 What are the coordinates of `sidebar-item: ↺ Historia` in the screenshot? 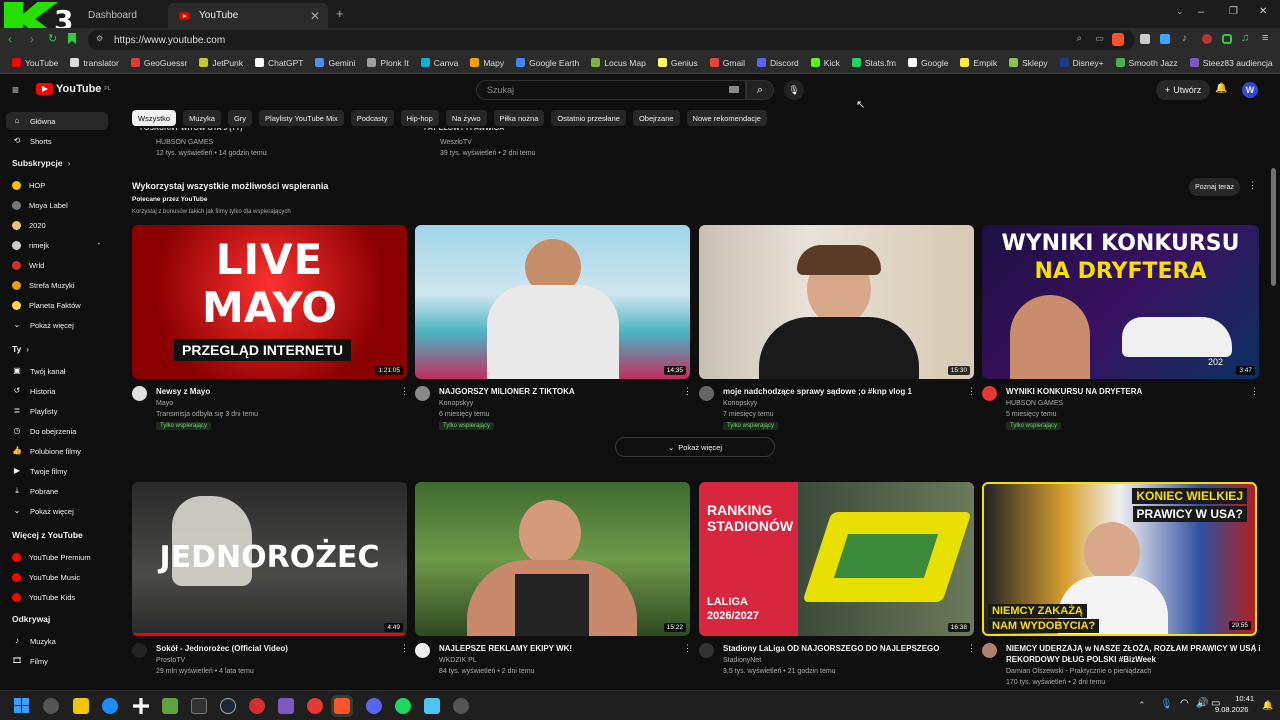 It's located at (57, 391).